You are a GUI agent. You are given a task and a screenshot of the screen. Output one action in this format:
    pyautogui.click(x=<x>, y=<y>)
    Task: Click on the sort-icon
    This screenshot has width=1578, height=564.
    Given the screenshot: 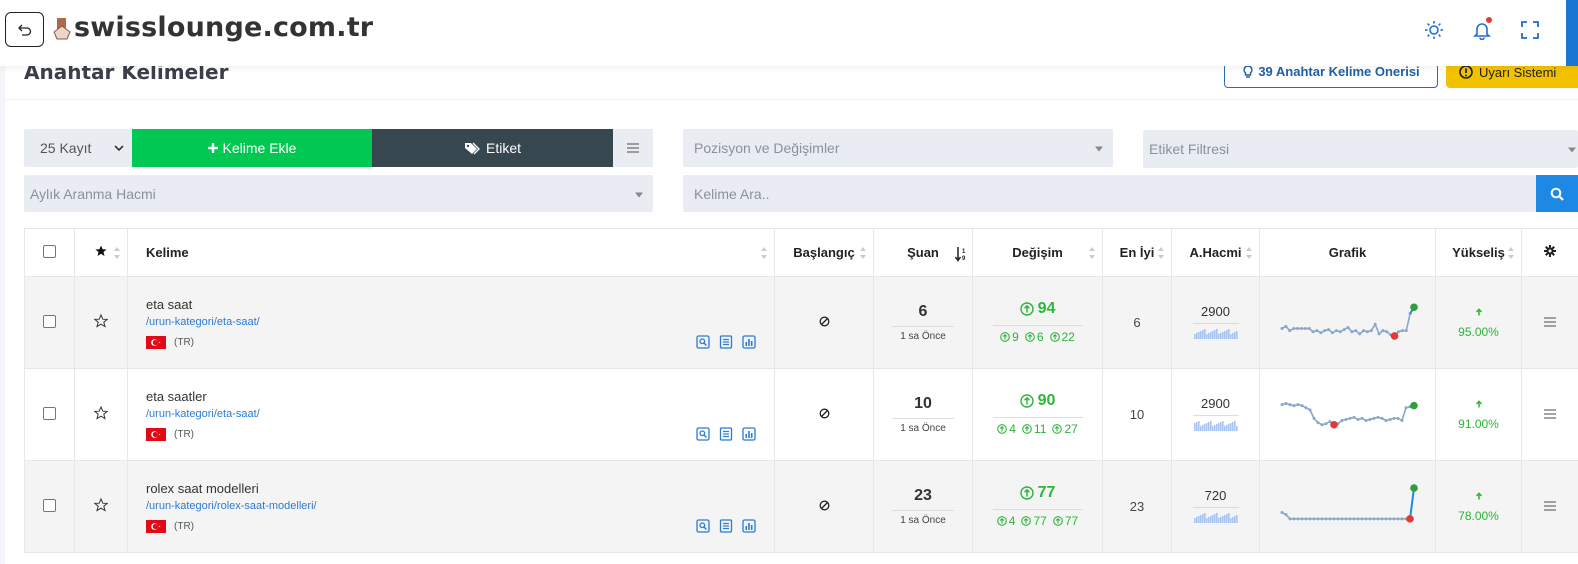 What is the action you would take?
    pyautogui.click(x=1511, y=252)
    